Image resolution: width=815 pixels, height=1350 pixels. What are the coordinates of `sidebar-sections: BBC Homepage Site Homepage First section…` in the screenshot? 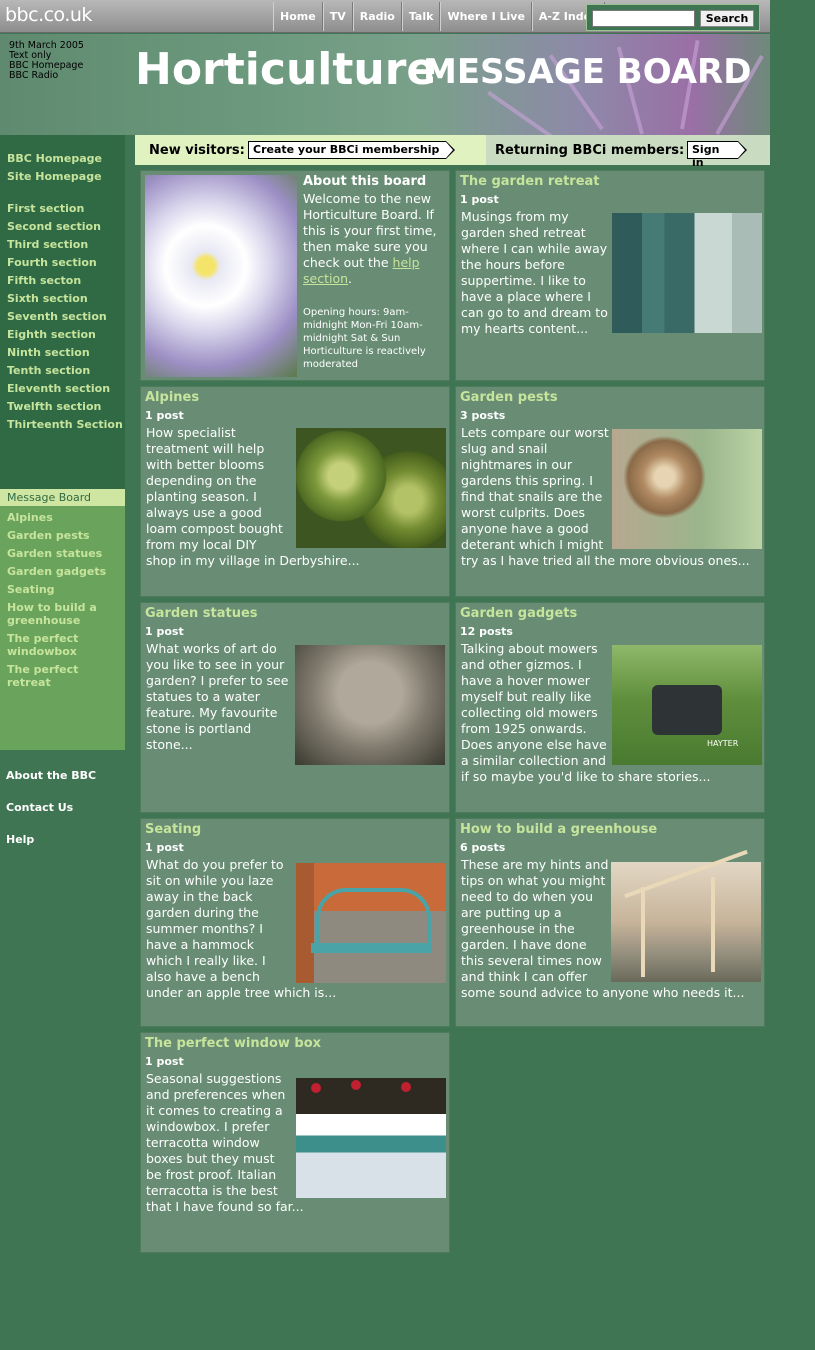 It's located at (62, 312).